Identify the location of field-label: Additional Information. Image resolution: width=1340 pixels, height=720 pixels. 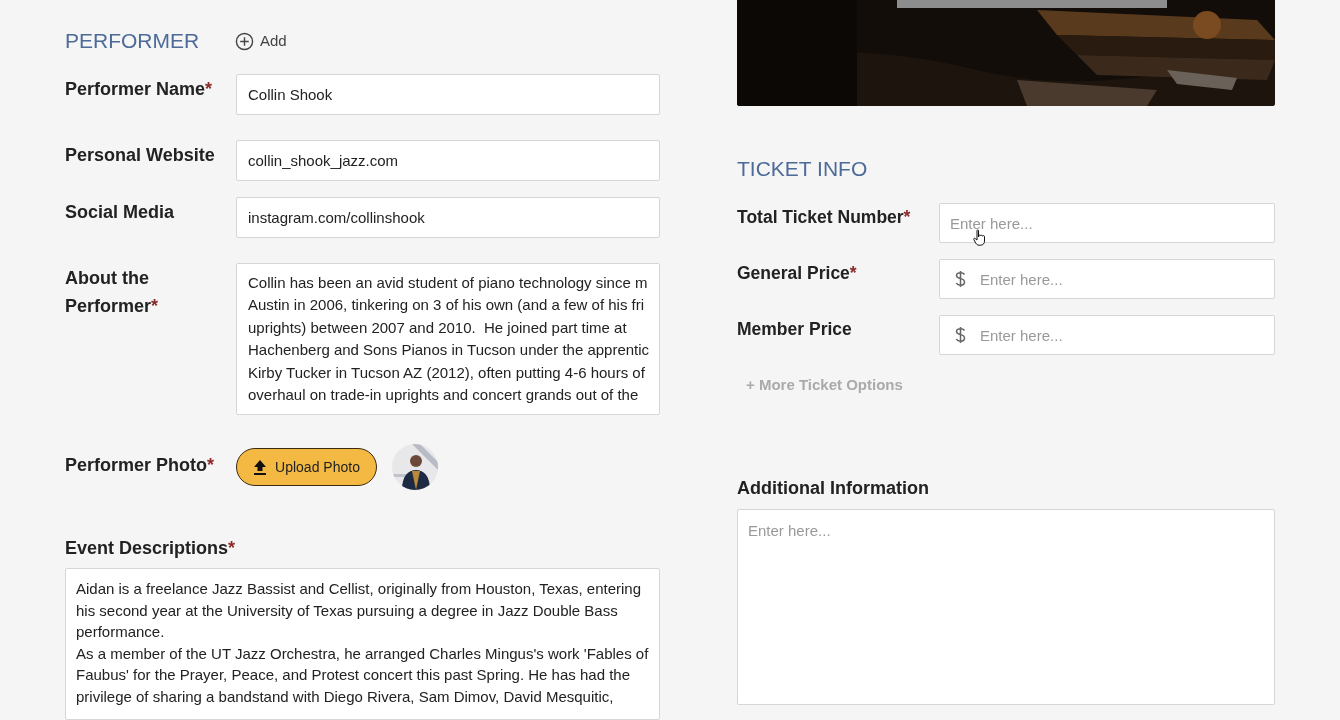
(833, 488).